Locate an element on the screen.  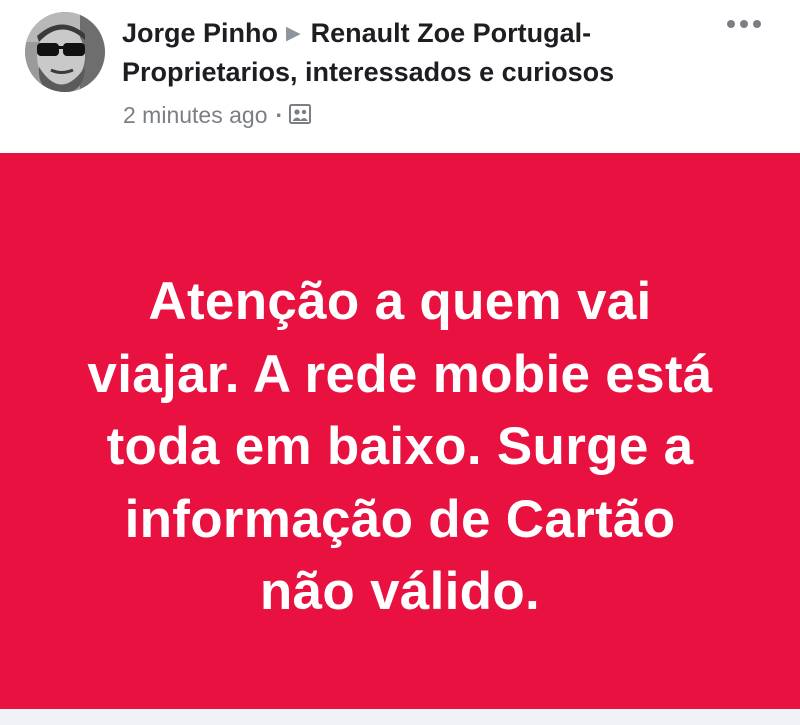
avatar is located at coordinates (65, 52).